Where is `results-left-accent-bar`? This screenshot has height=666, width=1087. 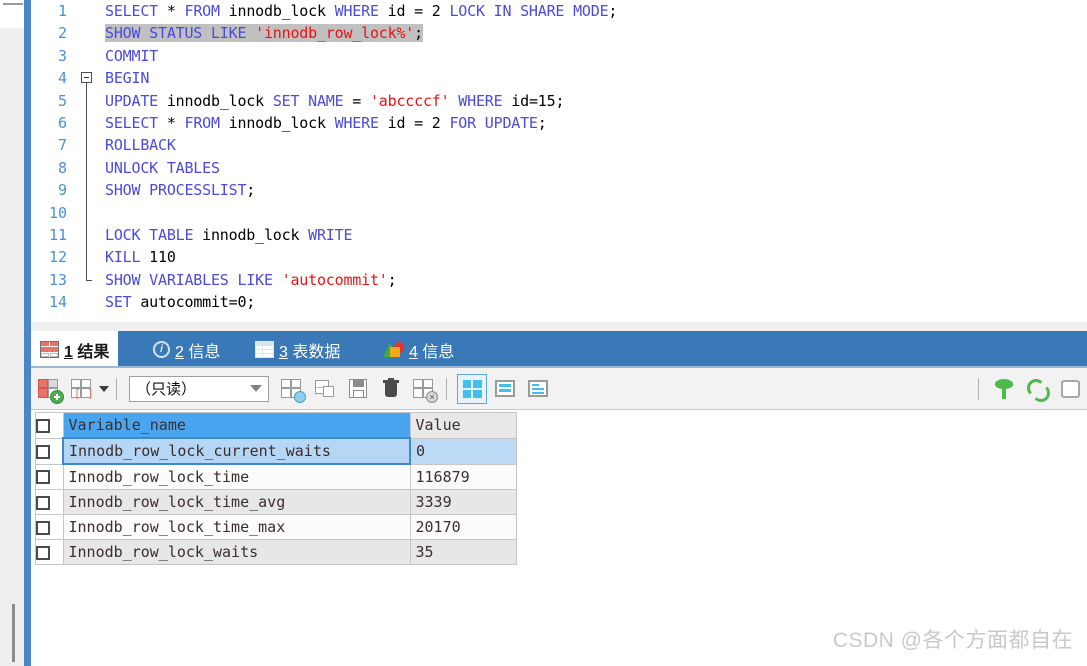 results-left-accent-bar is located at coordinates (27, 498).